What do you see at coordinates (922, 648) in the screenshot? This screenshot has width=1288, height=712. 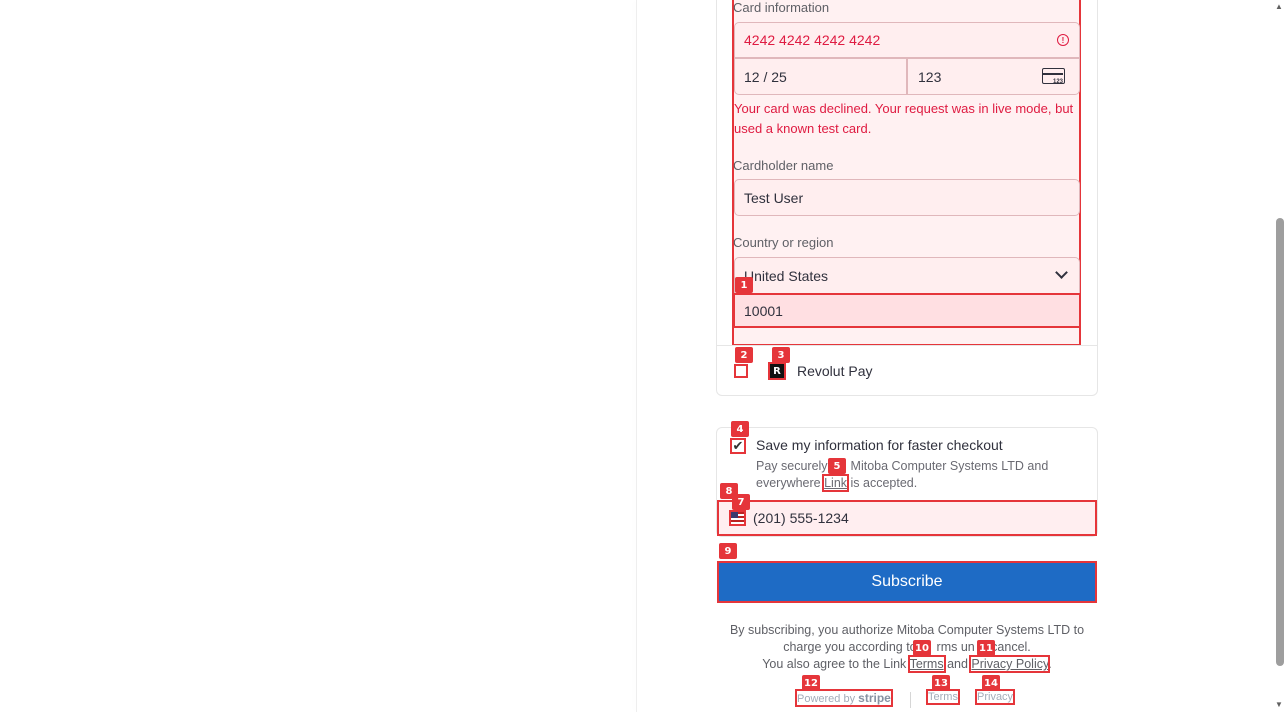 I see `badge-10: 10` at bounding box center [922, 648].